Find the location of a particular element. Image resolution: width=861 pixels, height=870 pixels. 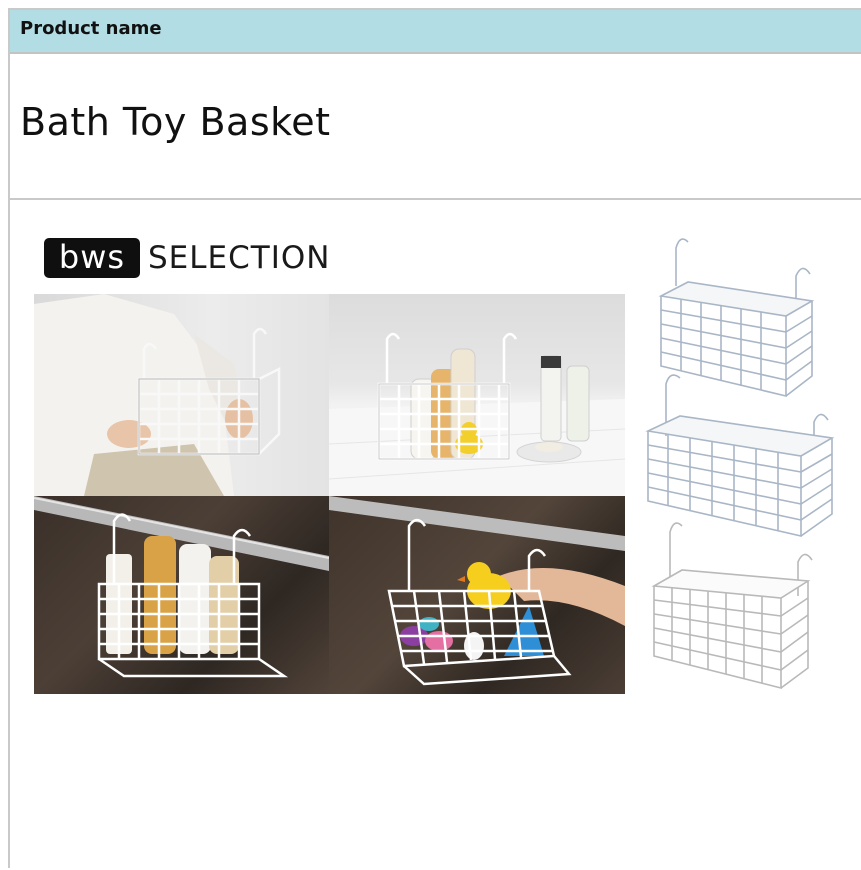

photo-basket-variants is located at coordinates (742, 461).